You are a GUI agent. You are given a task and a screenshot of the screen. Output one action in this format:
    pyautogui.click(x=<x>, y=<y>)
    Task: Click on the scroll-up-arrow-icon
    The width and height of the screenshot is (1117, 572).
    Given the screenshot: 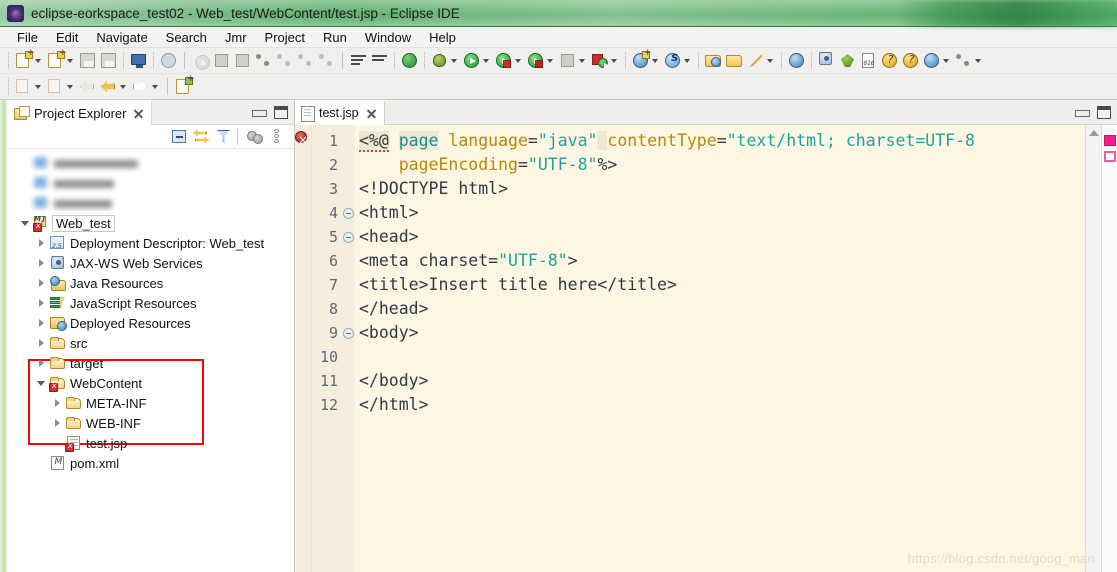 What is the action you would take?
    pyautogui.click(x=1094, y=133)
    